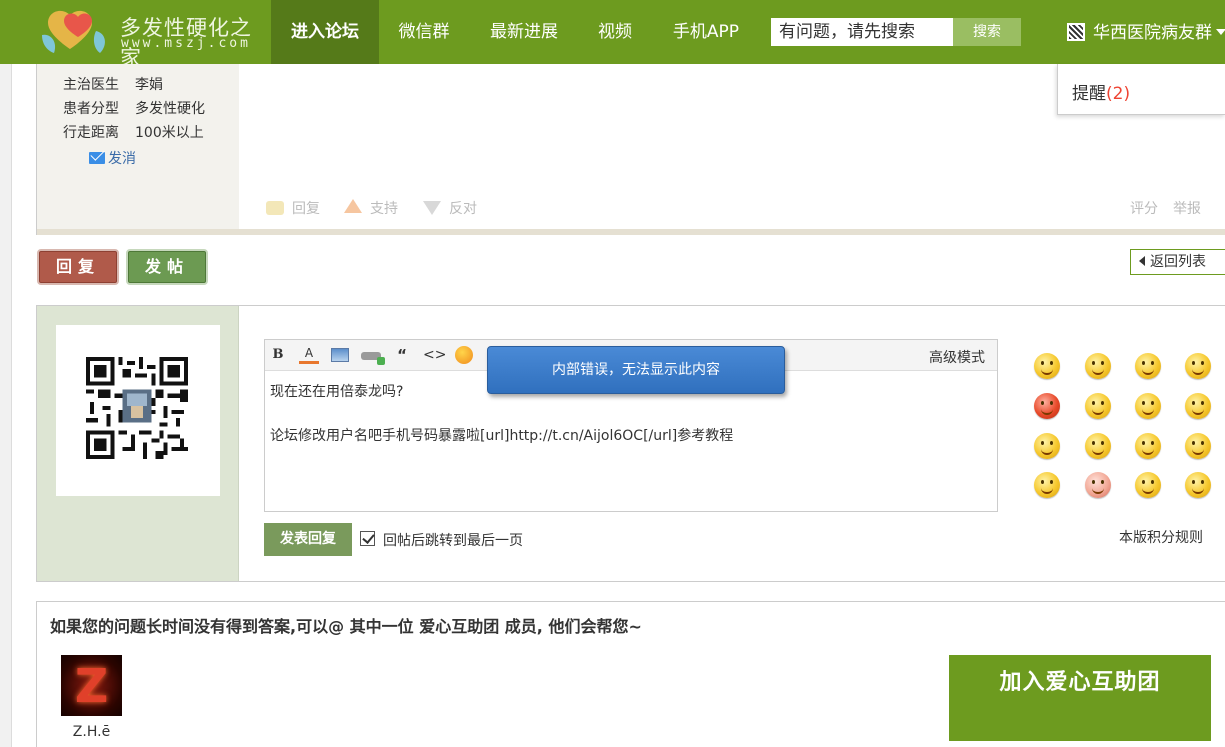 The height and width of the screenshot is (747, 1225). What do you see at coordinates (122, 159) in the screenshot?
I see `send-message-label: 发消` at bounding box center [122, 159].